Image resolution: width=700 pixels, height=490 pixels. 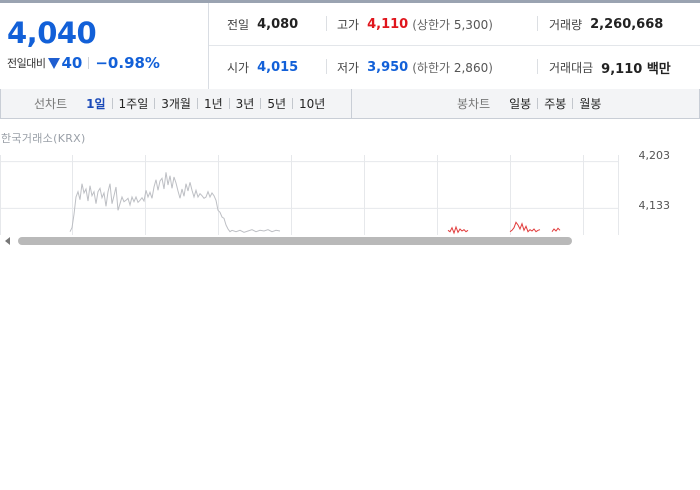 What do you see at coordinates (555, 103) in the screenshot?
I see `candle-tab: 주봉` at bounding box center [555, 103].